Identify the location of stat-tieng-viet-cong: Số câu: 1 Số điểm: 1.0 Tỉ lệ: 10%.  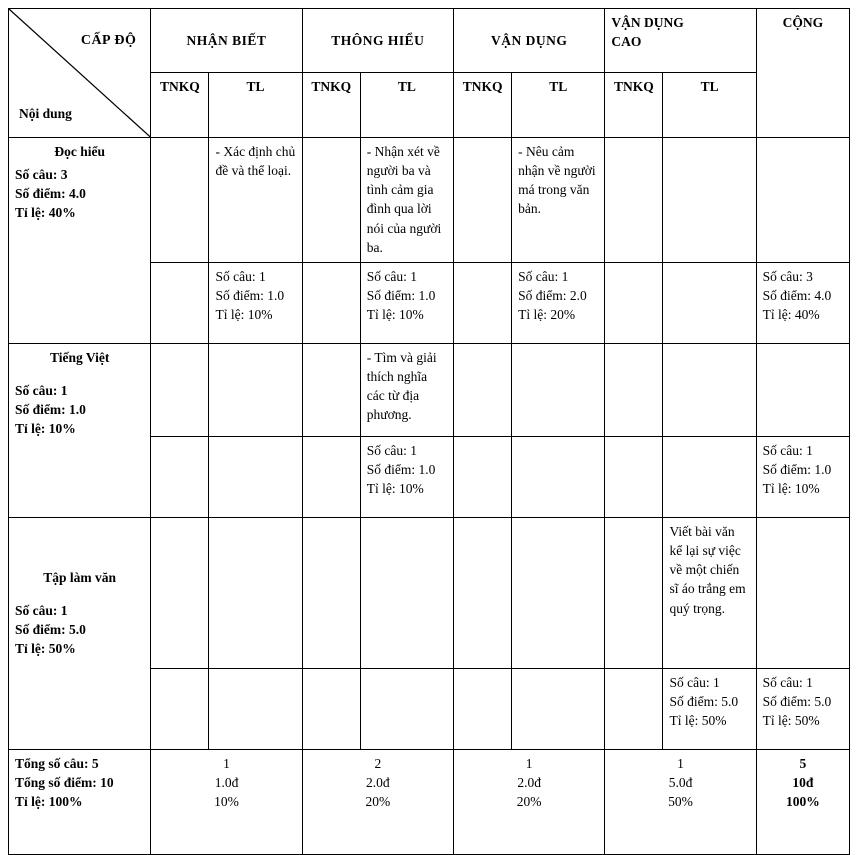
(803, 477).